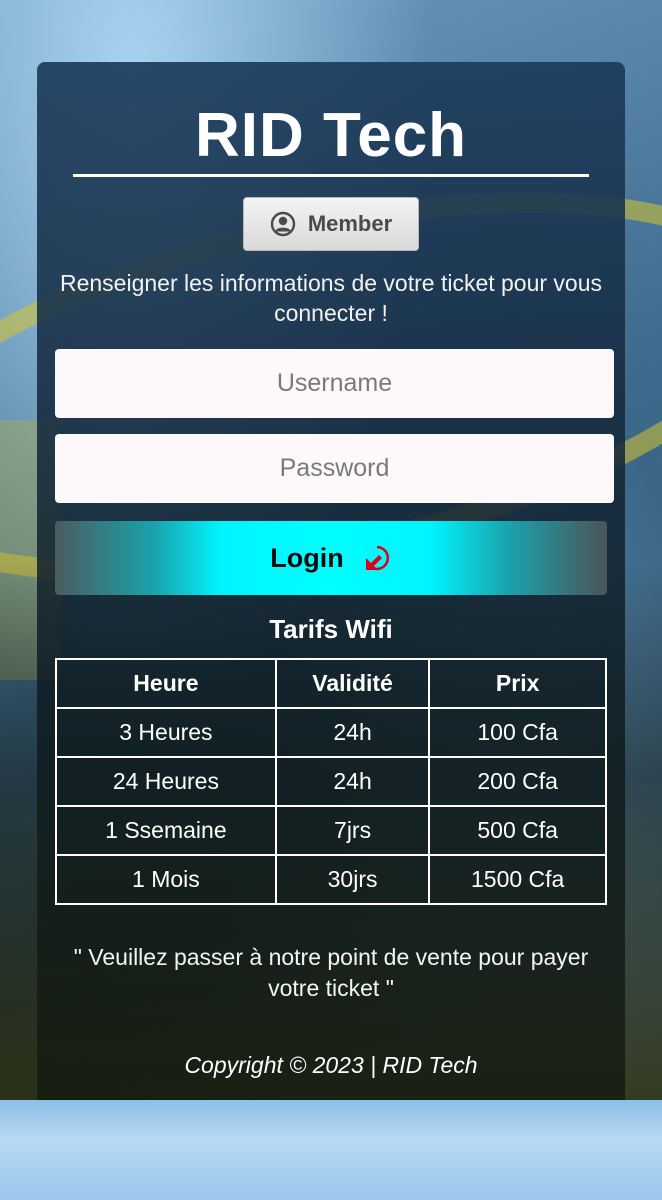 The width and height of the screenshot is (662, 1200). I want to click on cell-heure: 1 Ssemaine, so click(166, 830).